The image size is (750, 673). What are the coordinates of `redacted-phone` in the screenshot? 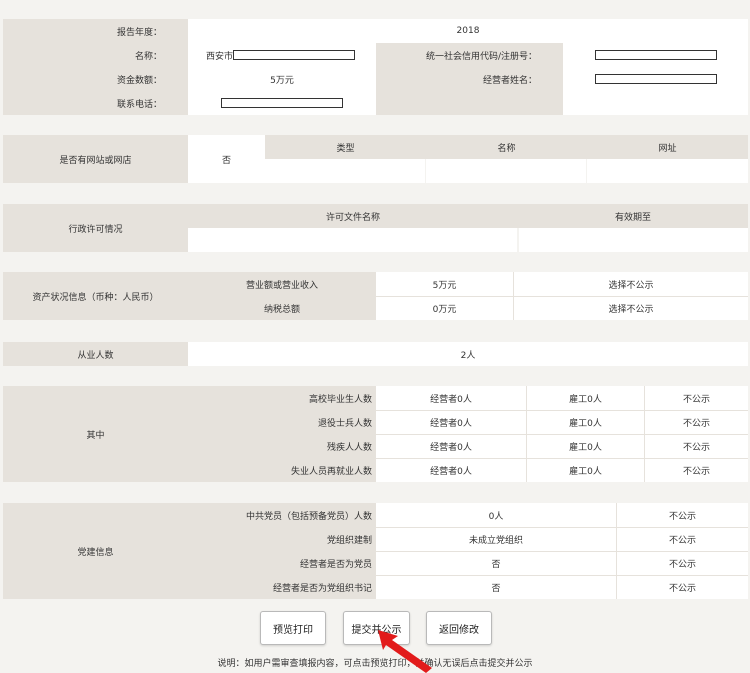 It's located at (282, 103).